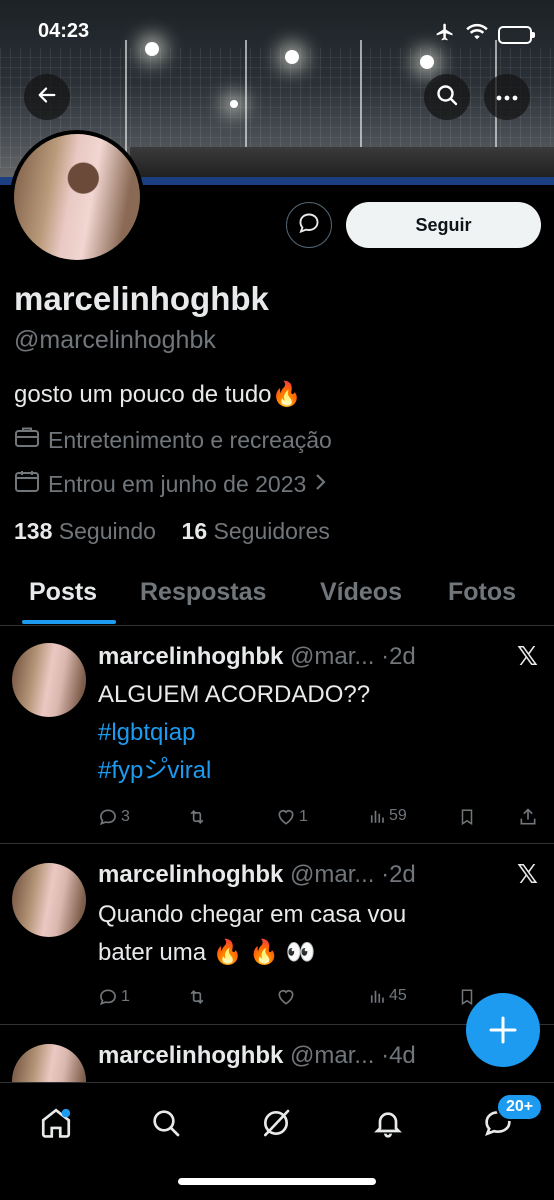 The height and width of the screenshot is (1200, 554). Describe the element at coordinates (398, 815) in the screenshot. I see `views-count: 59` at that location.